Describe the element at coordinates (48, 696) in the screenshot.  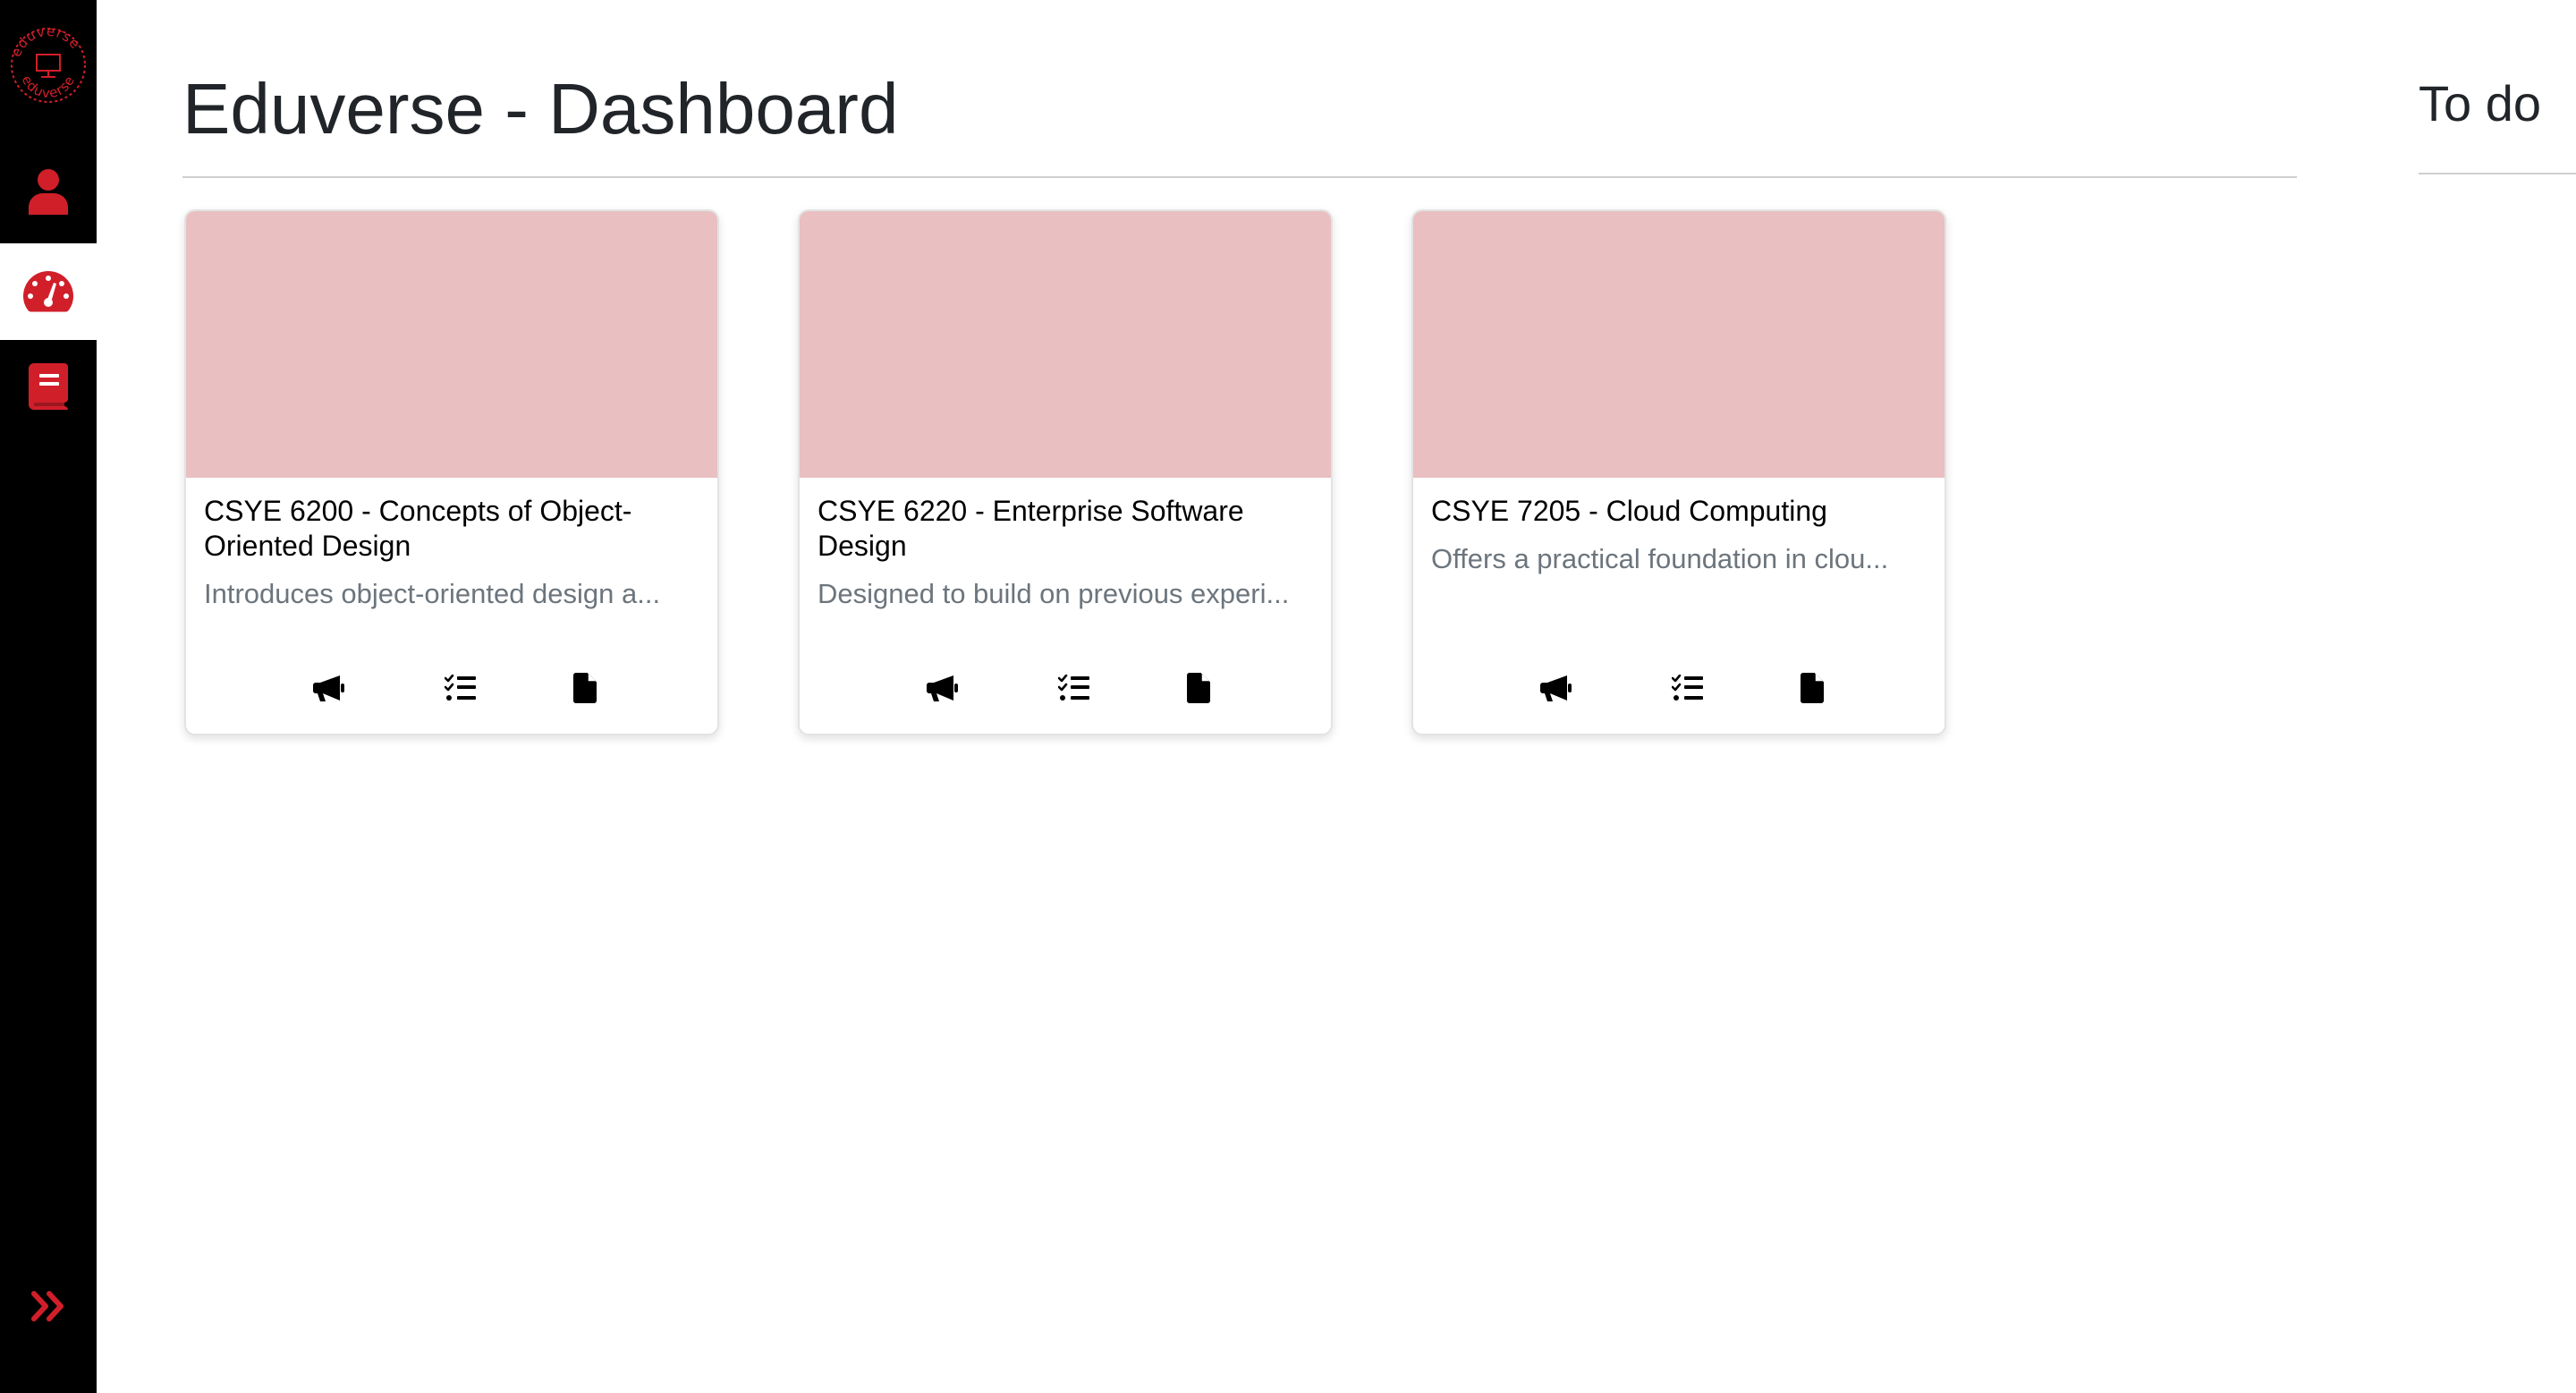
I see `sidebar: eduverse eduverse` at that location.